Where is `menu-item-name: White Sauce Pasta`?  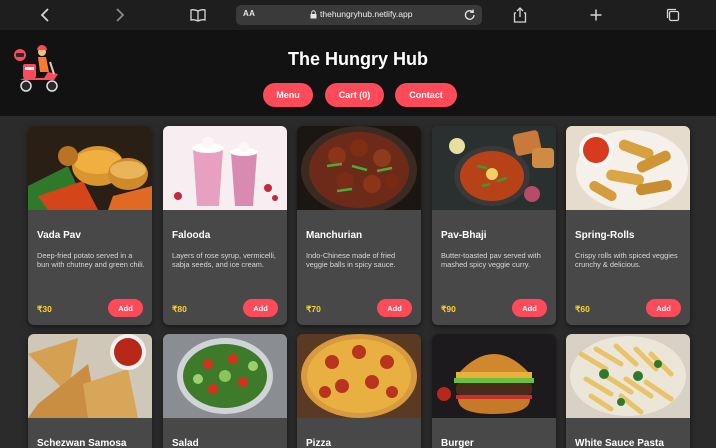 menu-item-name: White Sauce Pasta is located at coordinates (619, 443).